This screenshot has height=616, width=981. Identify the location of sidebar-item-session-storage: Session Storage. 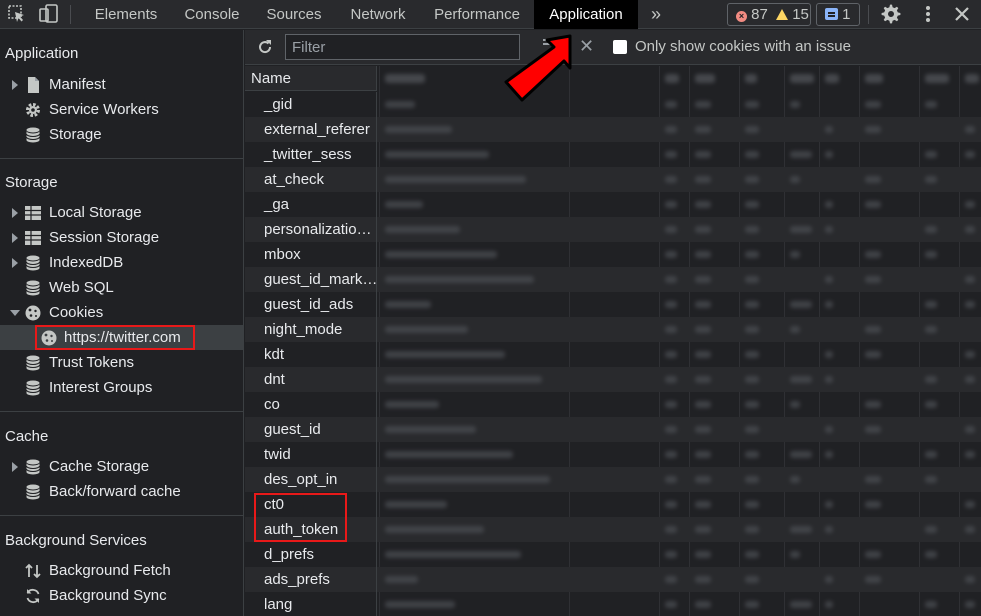
(122, 237).